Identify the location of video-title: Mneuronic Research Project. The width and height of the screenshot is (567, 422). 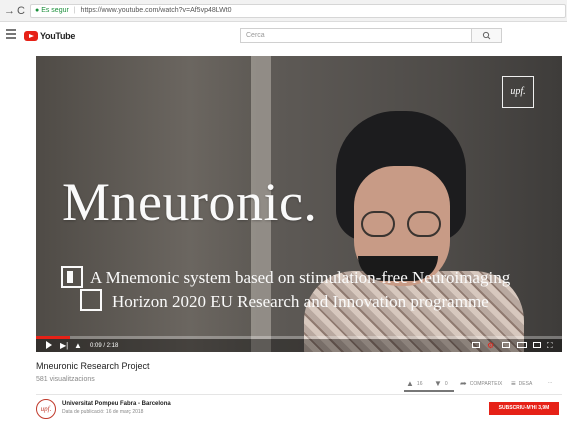
(93, 366).